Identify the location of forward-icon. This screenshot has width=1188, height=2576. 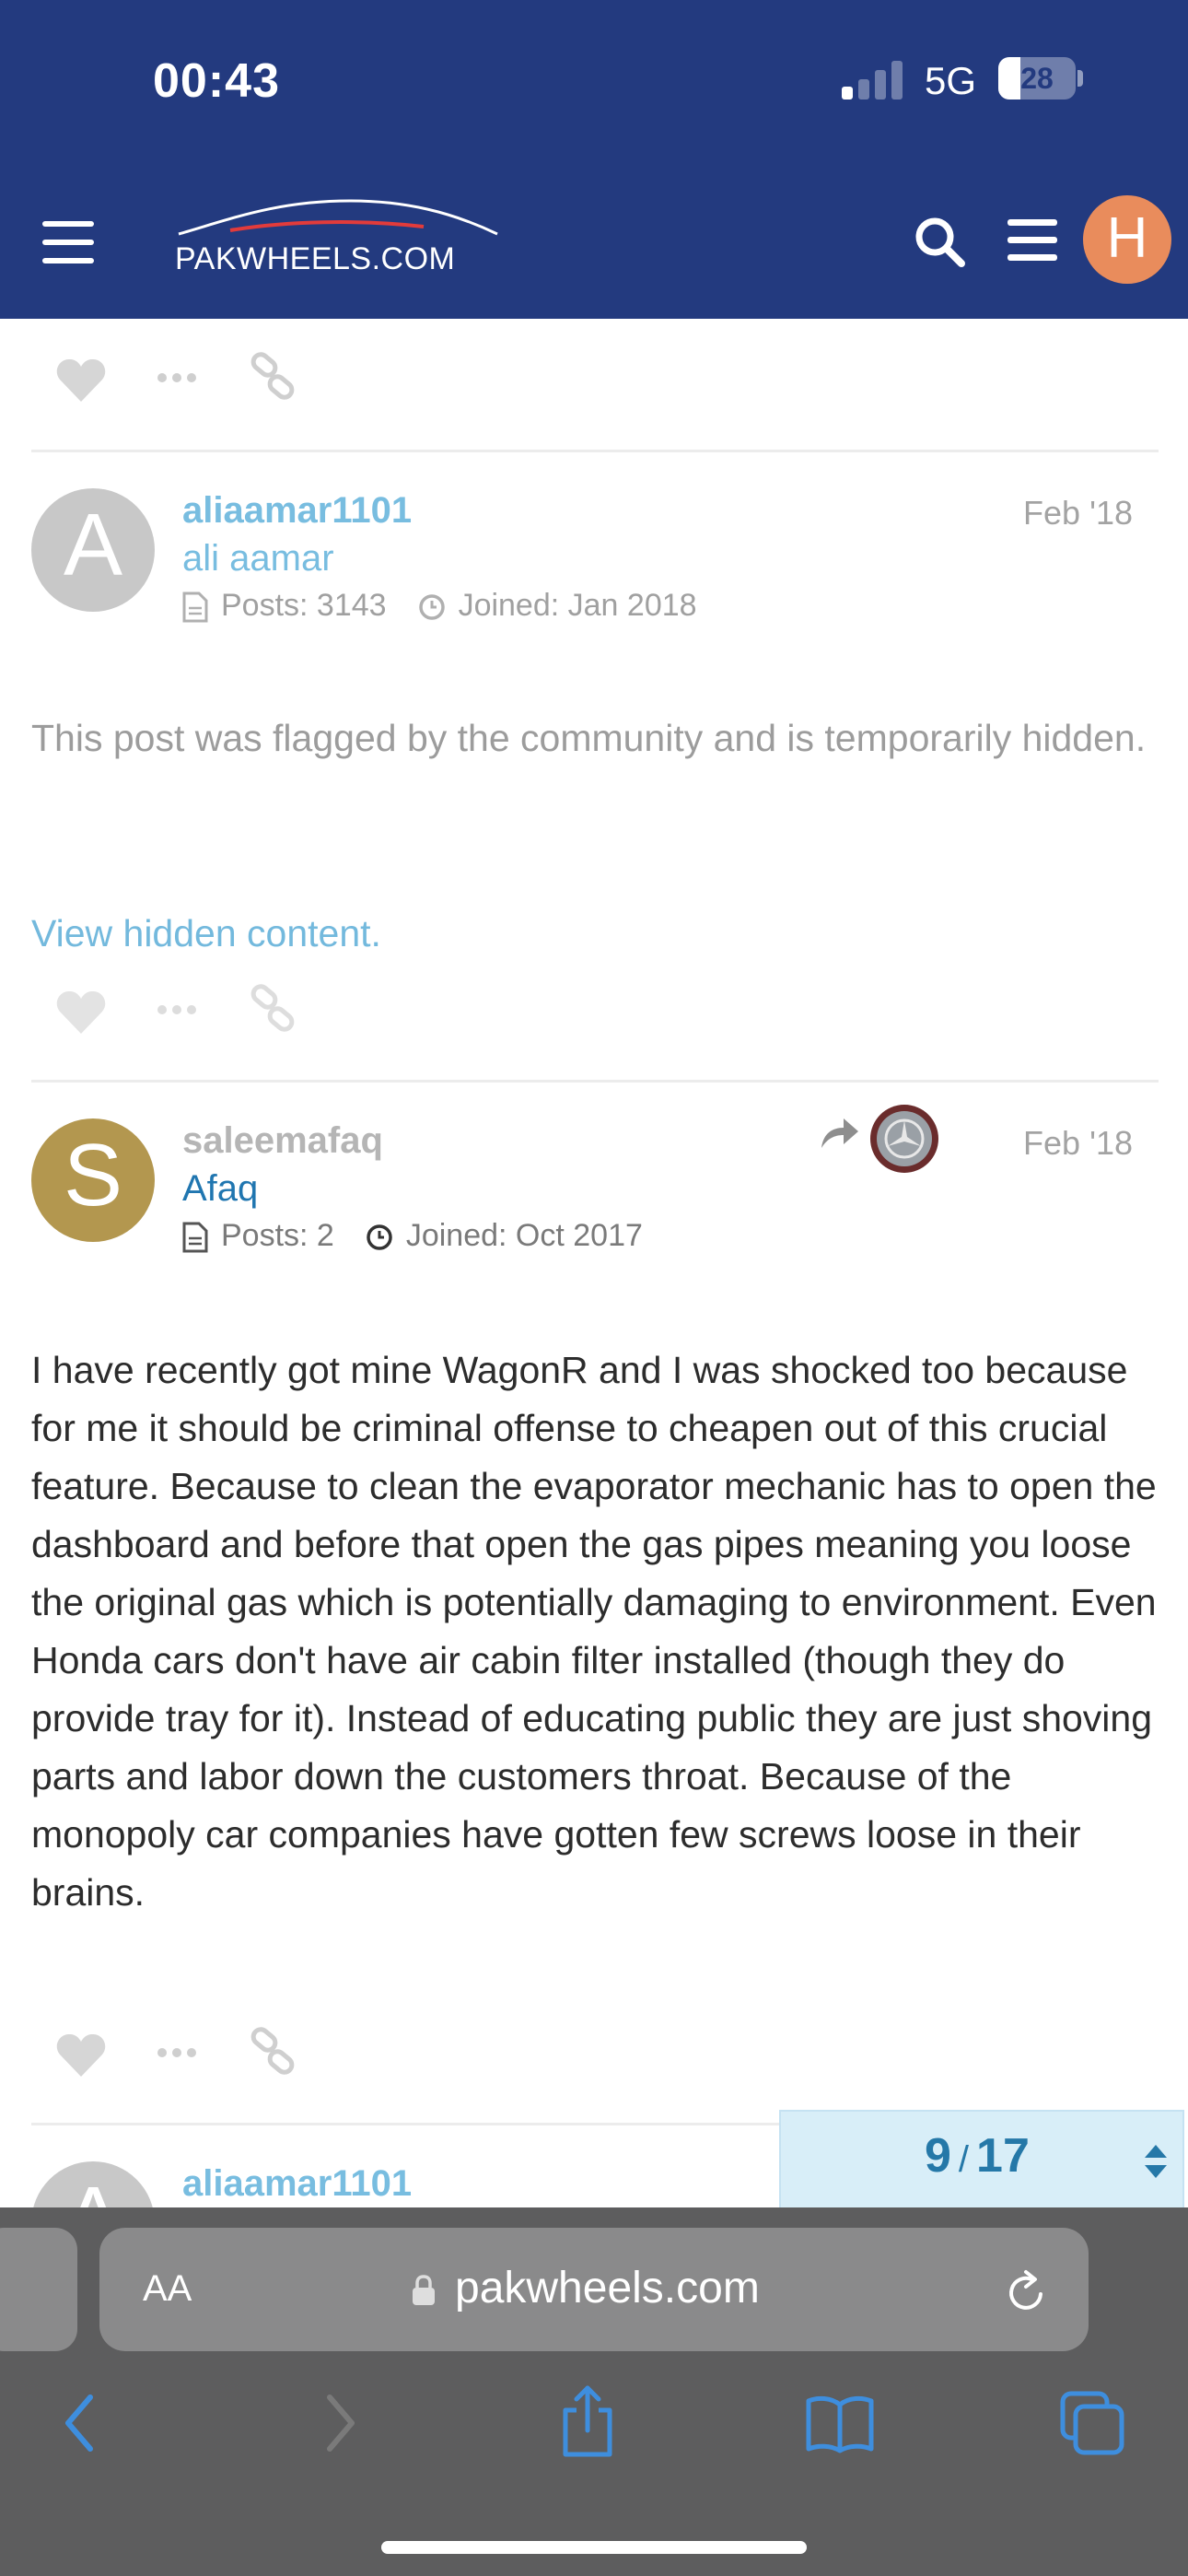
(340, 2423).